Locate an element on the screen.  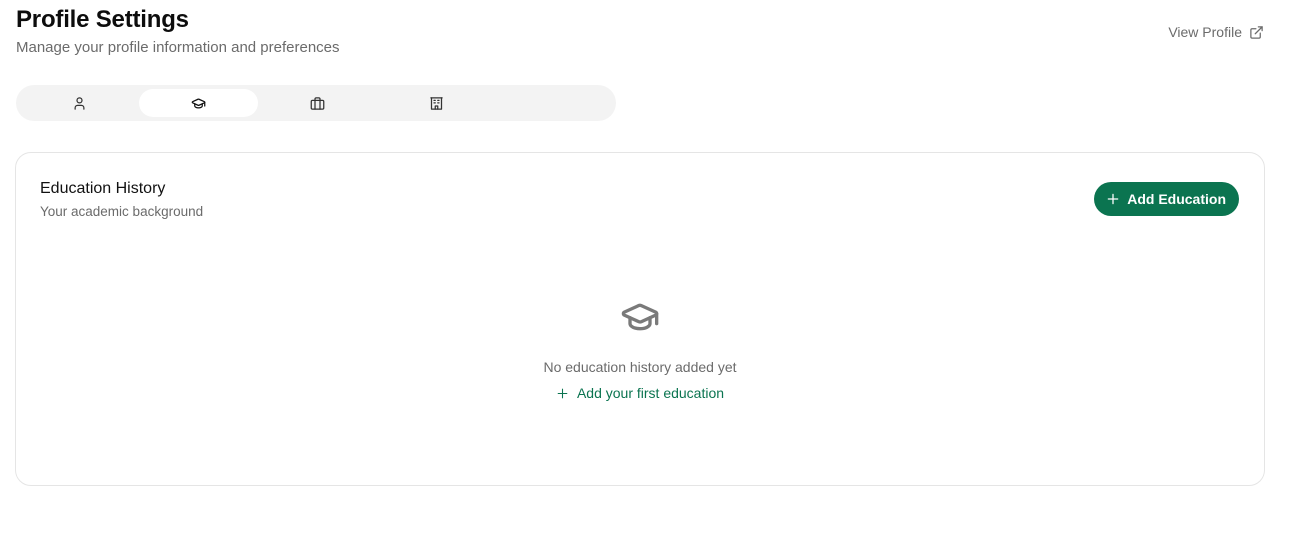
empty-state-action: Add your first education is located at coordinates (640, 393).